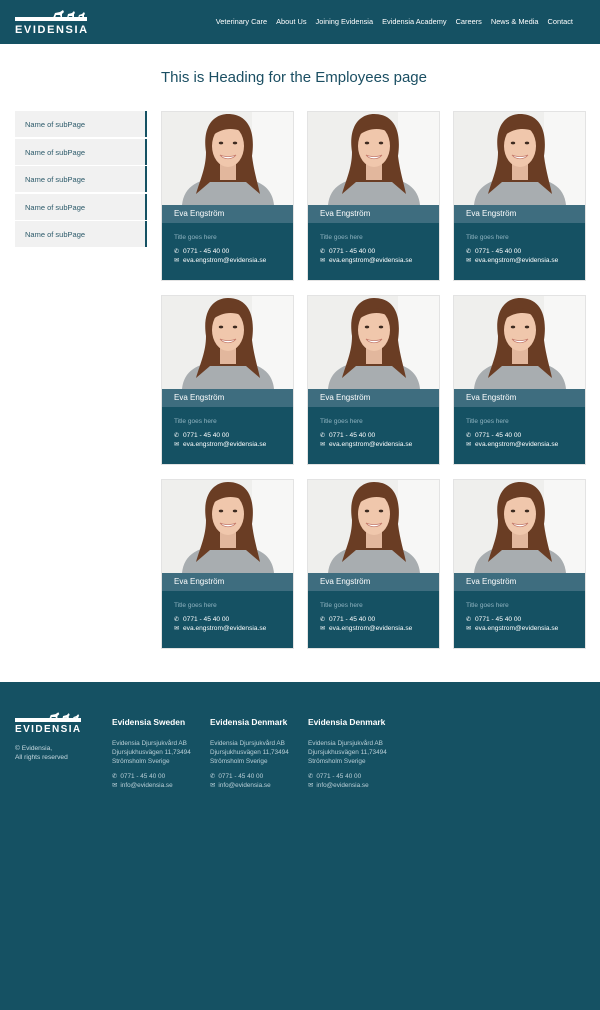 The width and height of the screenshot is (600, 1010). I want to click on nav-about-us: About Us, so click(291, 21).